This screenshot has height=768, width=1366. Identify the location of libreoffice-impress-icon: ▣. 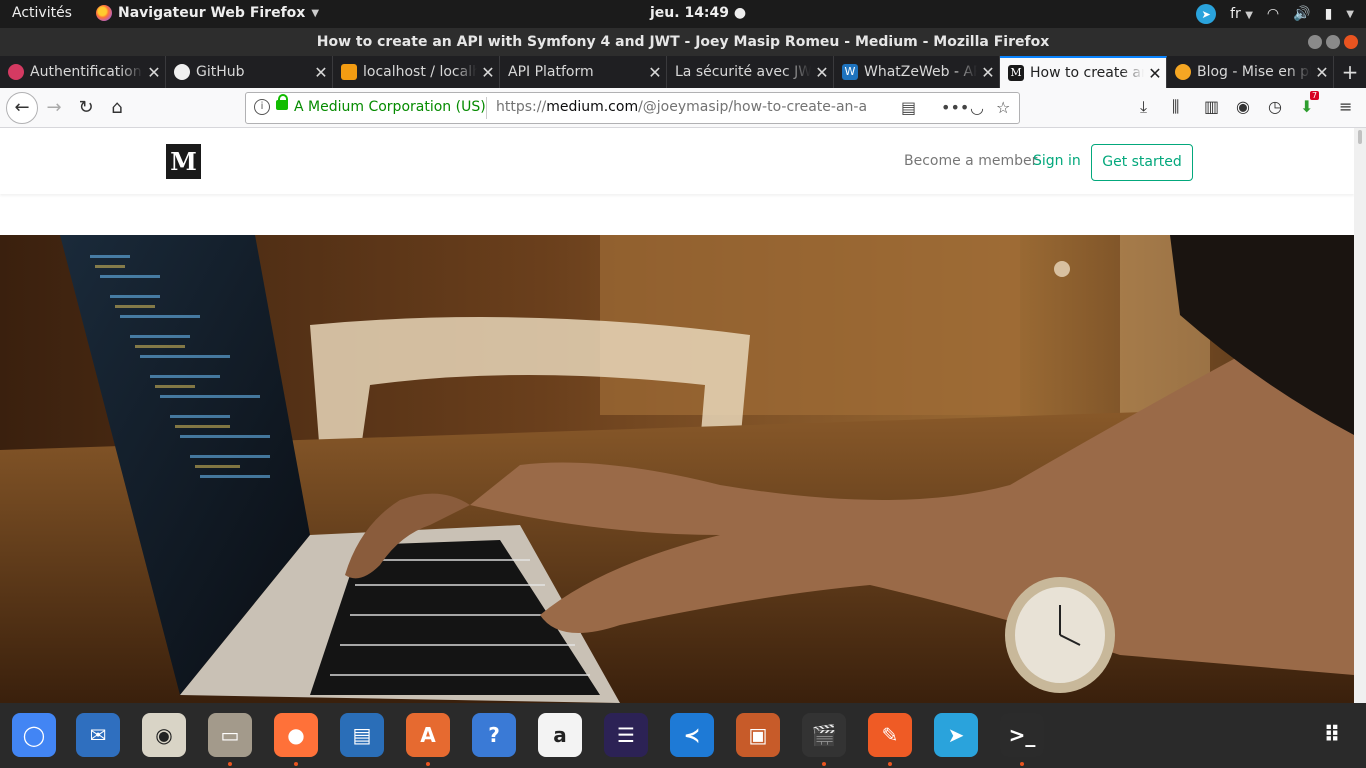
(758, 735).